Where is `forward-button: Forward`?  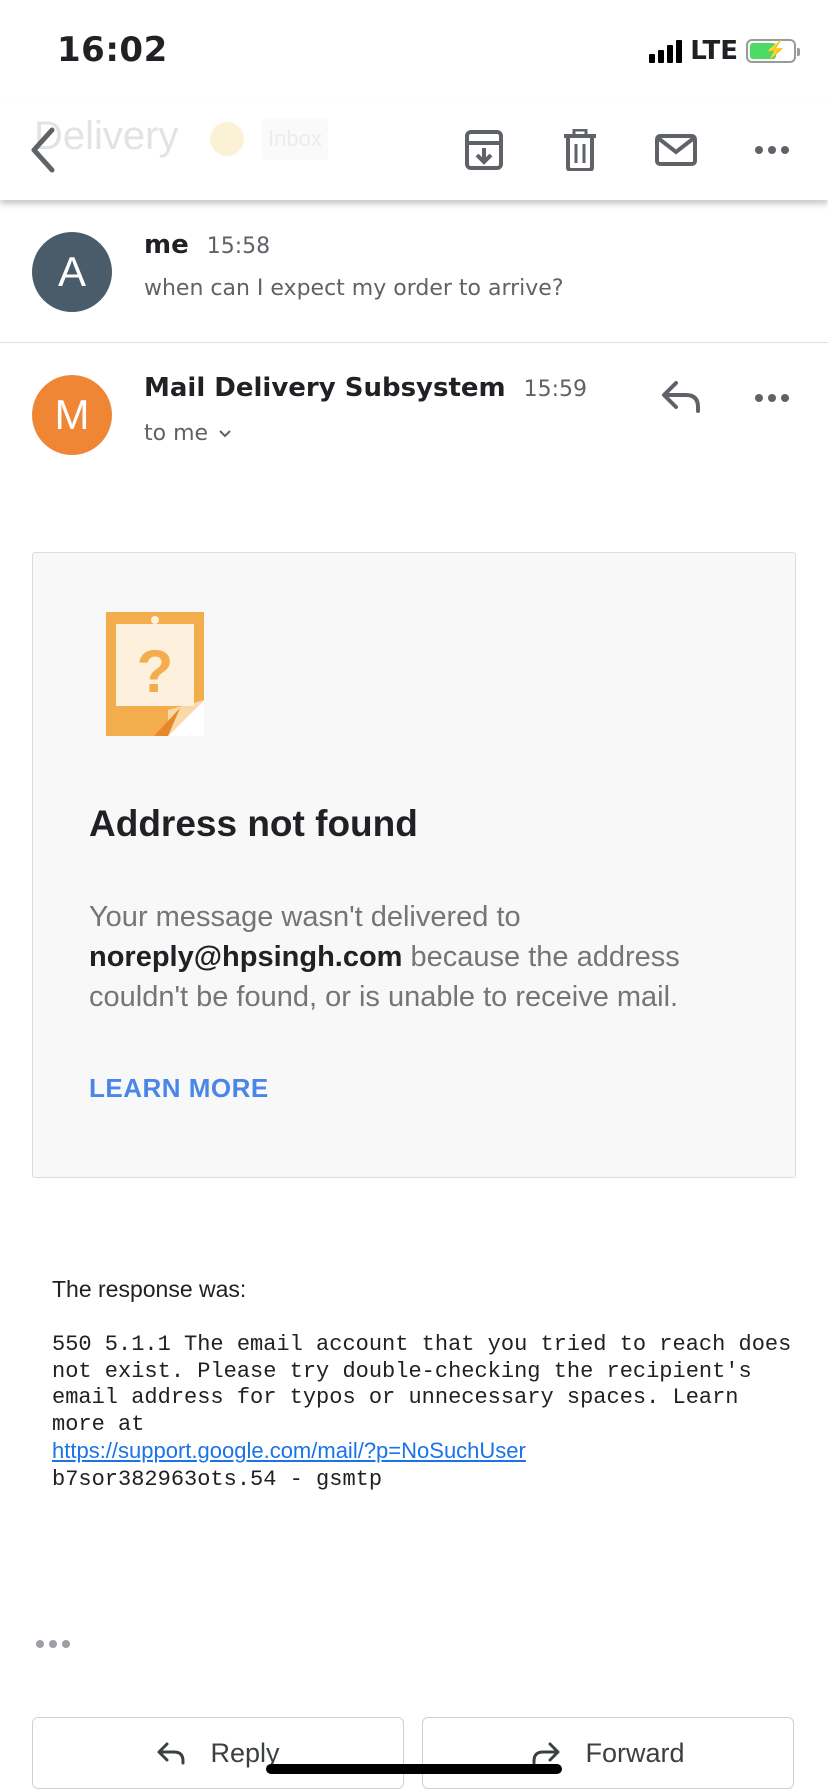 forward-button: Forward is located at coordinates (608, 1753).